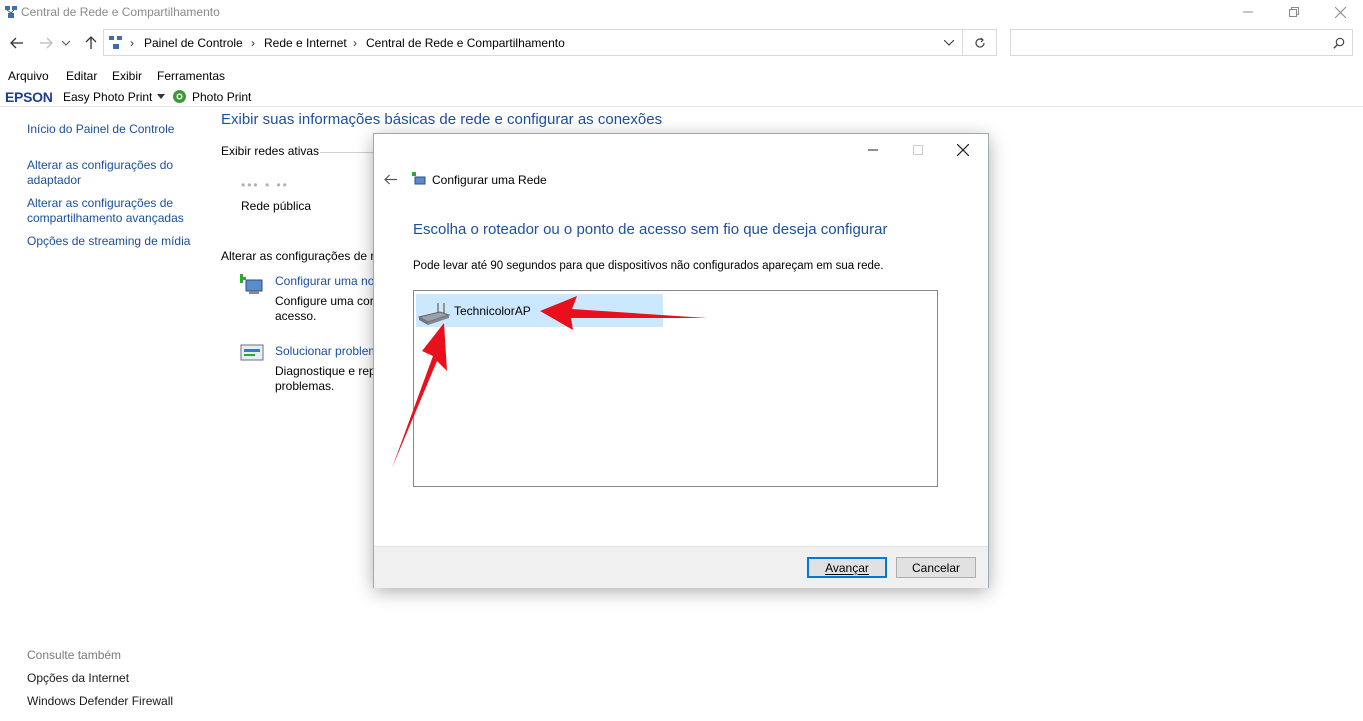  Describe the element at coordinates (623, 313) in the screenshot. I see `annotation-arrow-horizontal` at that location.